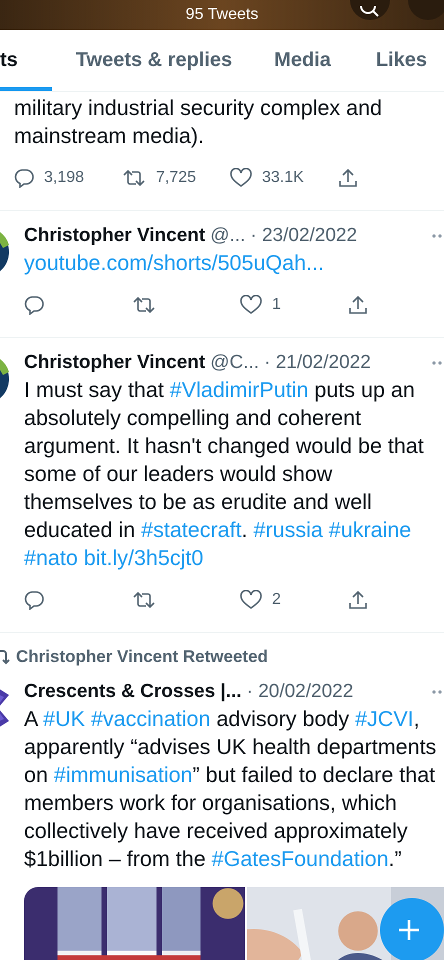 The image size is (444, 960). I want to click on hashtag-link: #JCVI, so click(384, 719).